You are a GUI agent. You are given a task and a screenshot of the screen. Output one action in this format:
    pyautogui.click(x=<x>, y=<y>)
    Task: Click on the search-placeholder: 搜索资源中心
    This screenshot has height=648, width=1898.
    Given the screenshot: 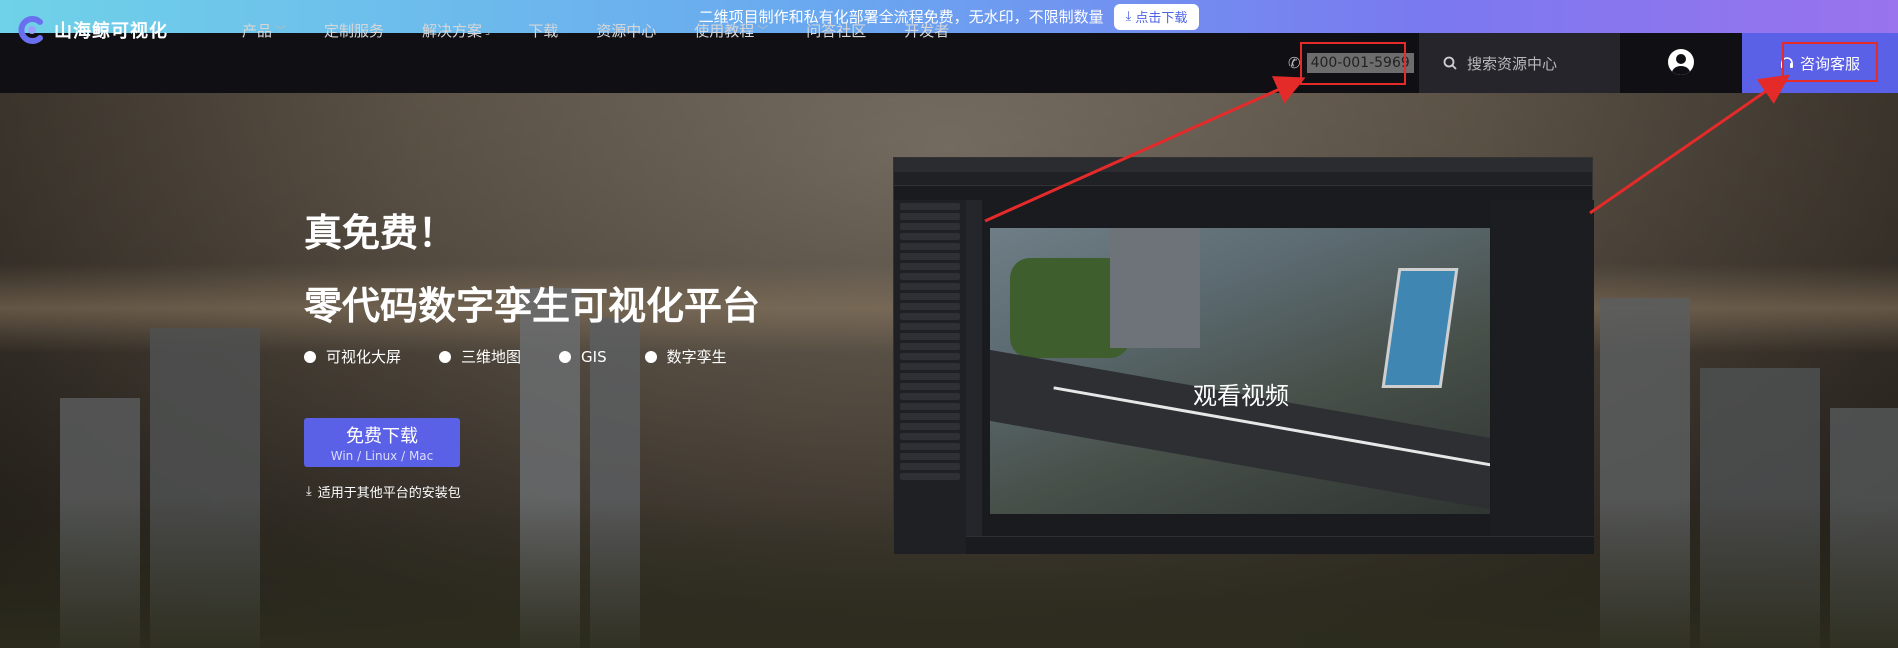 What is the action you would take?
    pyautogui.click(x=1512, y=63)
    